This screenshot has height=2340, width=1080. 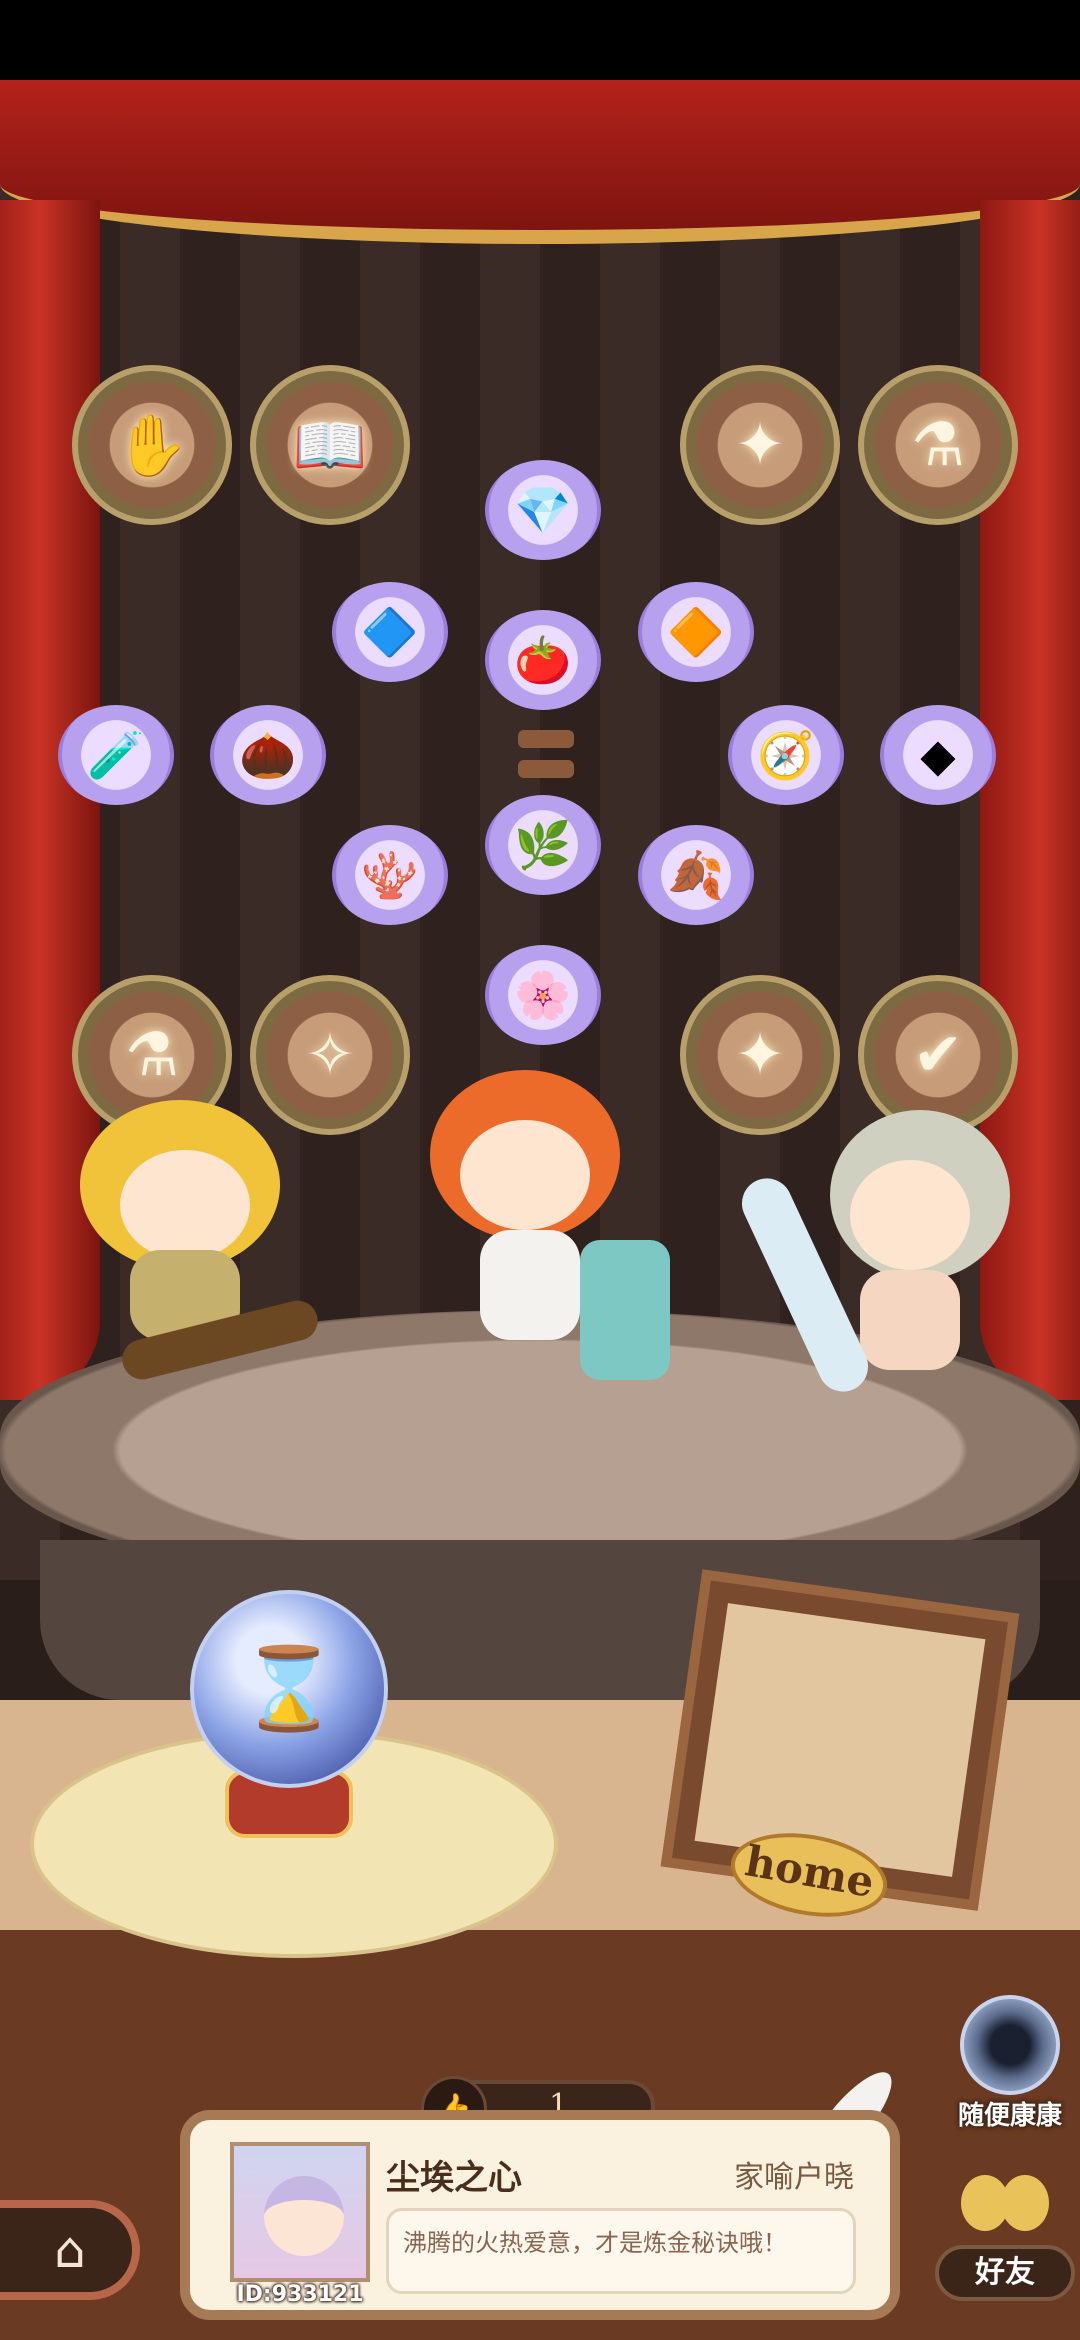 What do you see at coordinates (1005, 2205) in the screenshot?
I see `friends-icon` at bounding box center [1005, 2205].